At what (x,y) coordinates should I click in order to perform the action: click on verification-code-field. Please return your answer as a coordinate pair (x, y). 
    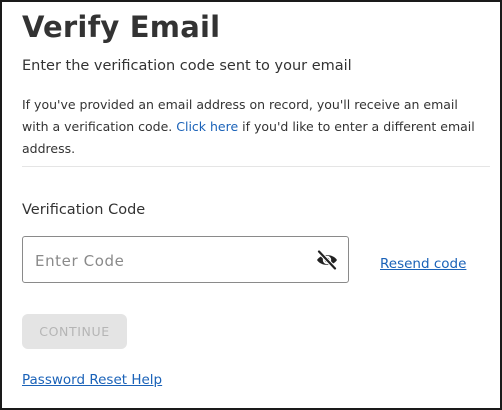
    Looking at the image, I should click on (185, 259).